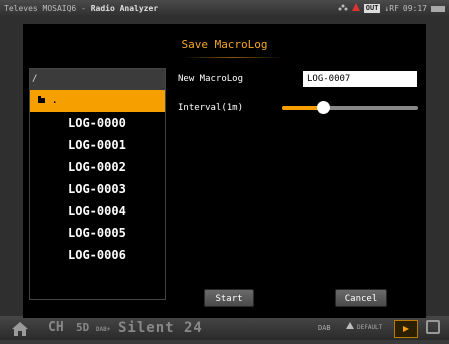 This screenshot has height=344, width=449. Describe the element at coordinates (97, 101) in the screenshot. I see `folder-row-current: .` at that location.